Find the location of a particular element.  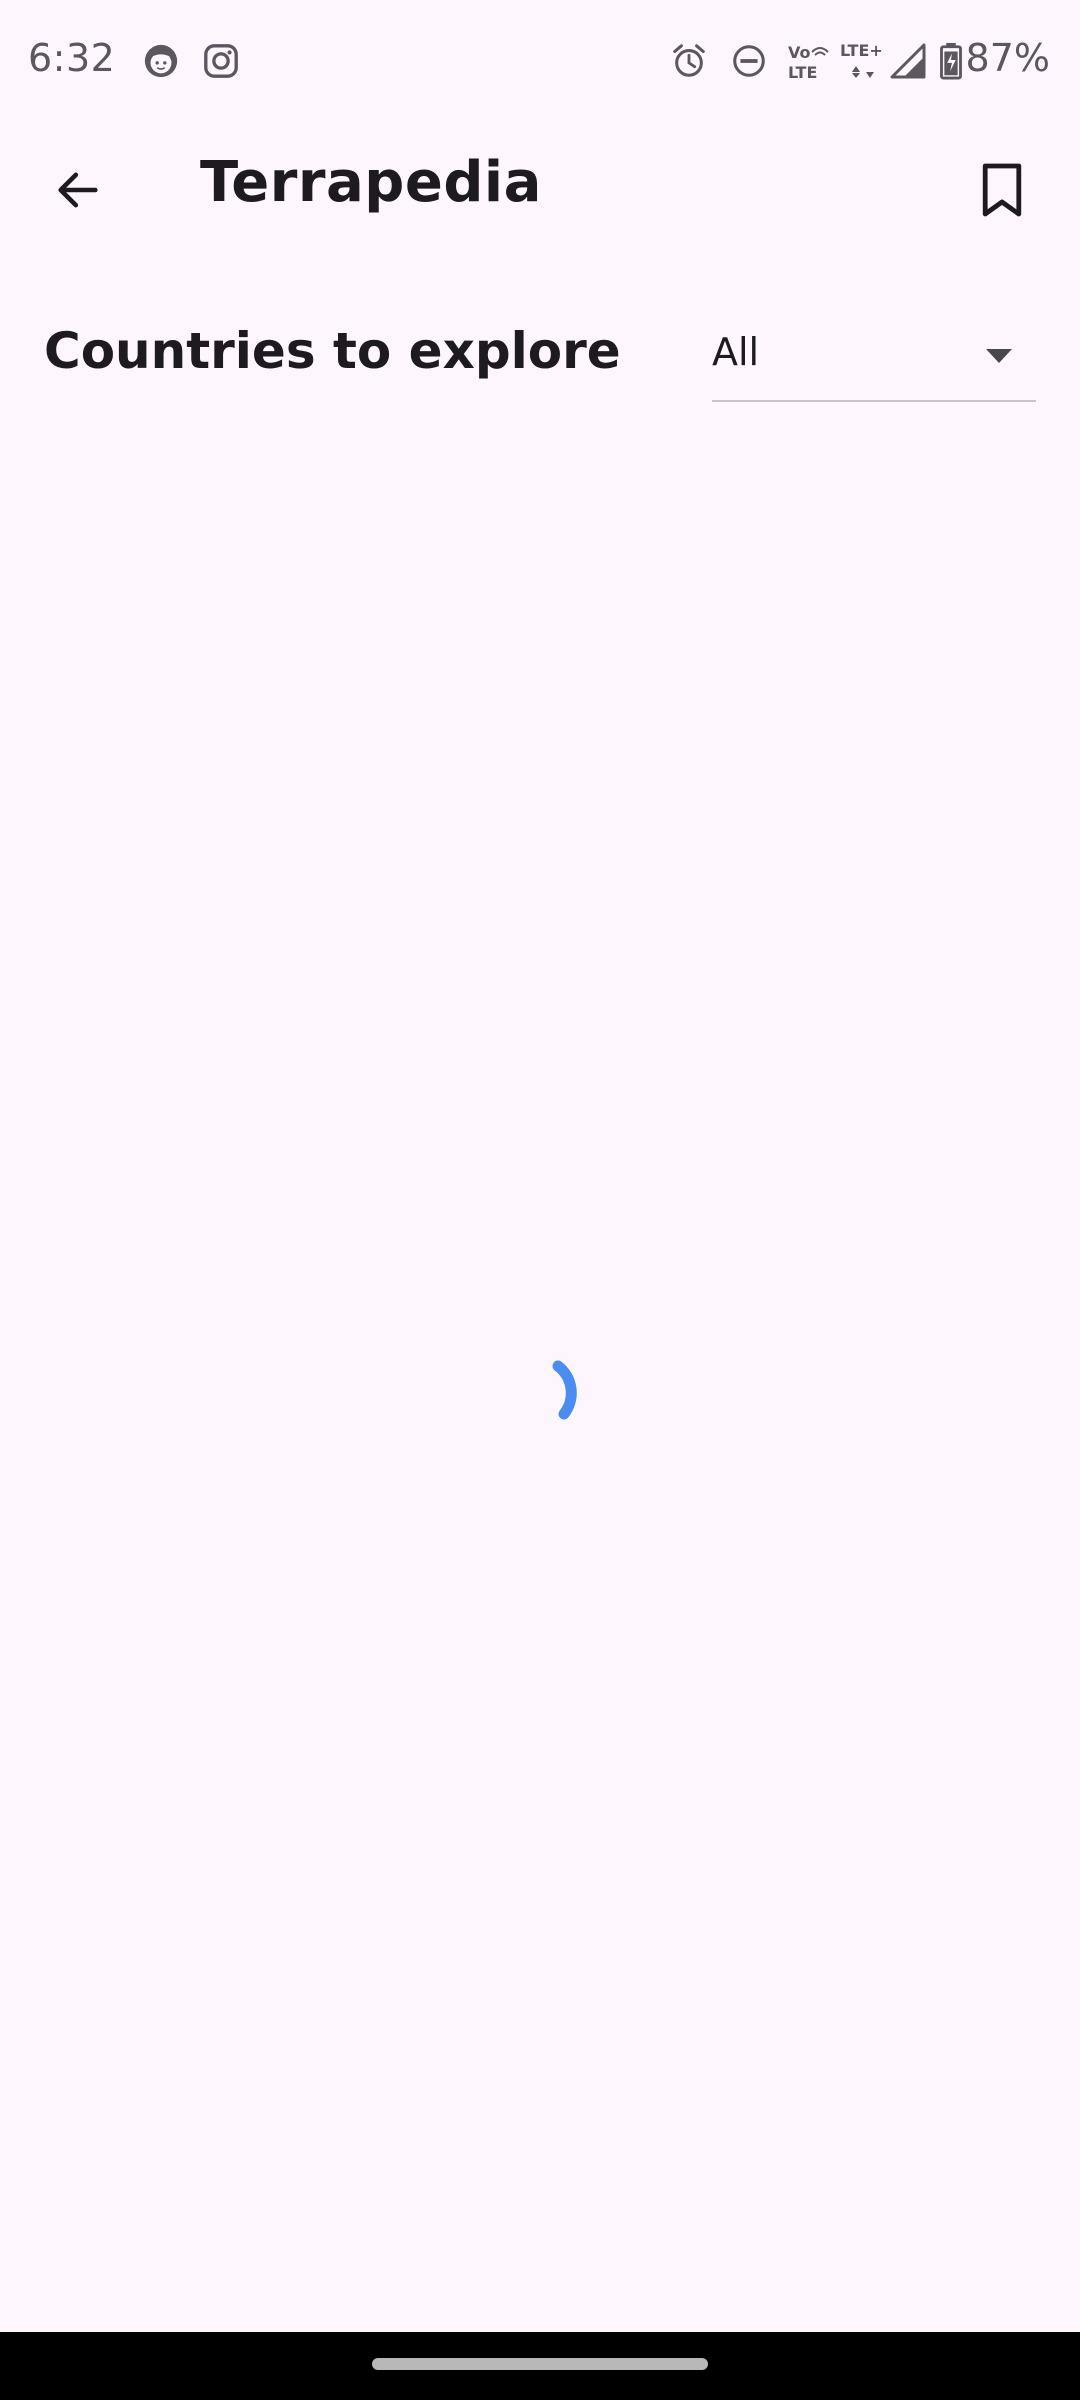

region-filter-dropdown: All is located at coordinates (874, 362).